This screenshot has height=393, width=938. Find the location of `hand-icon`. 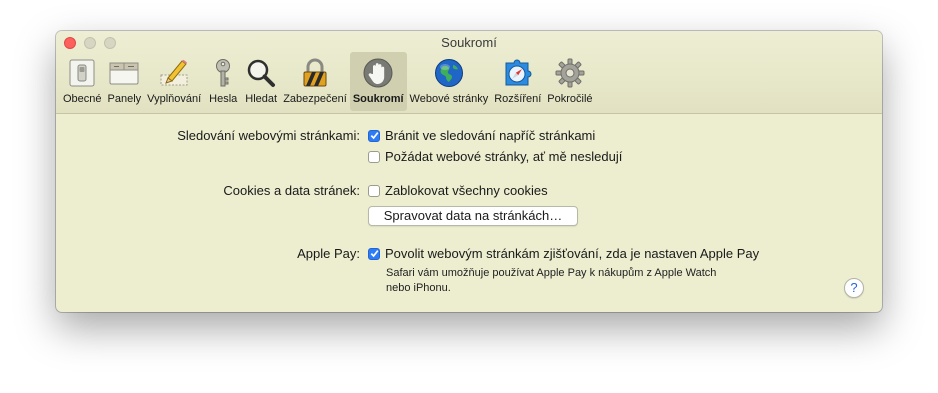

hand-icon is located at coordinates (378, 73).